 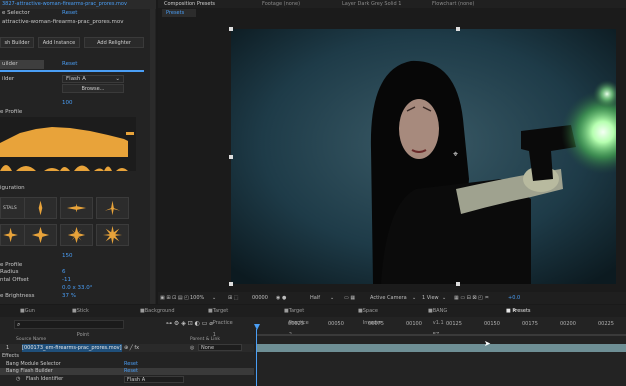 I want to click on tab-layer: Layer Dark Grey Solid 1, so click(x=371, y=4).